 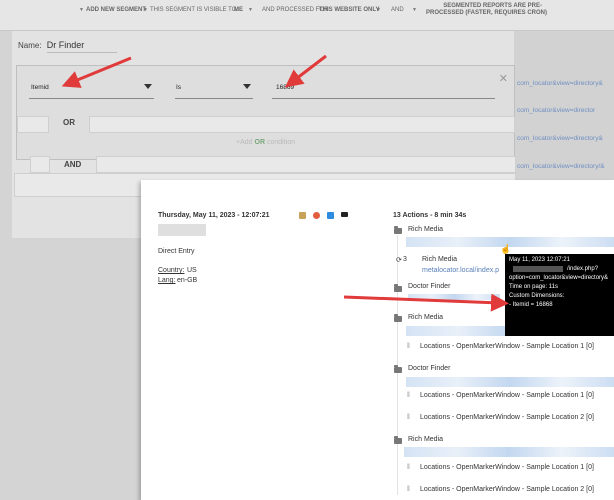 I want to click on arrow-to-tooltip-itemid, so click(x=426, y=302).